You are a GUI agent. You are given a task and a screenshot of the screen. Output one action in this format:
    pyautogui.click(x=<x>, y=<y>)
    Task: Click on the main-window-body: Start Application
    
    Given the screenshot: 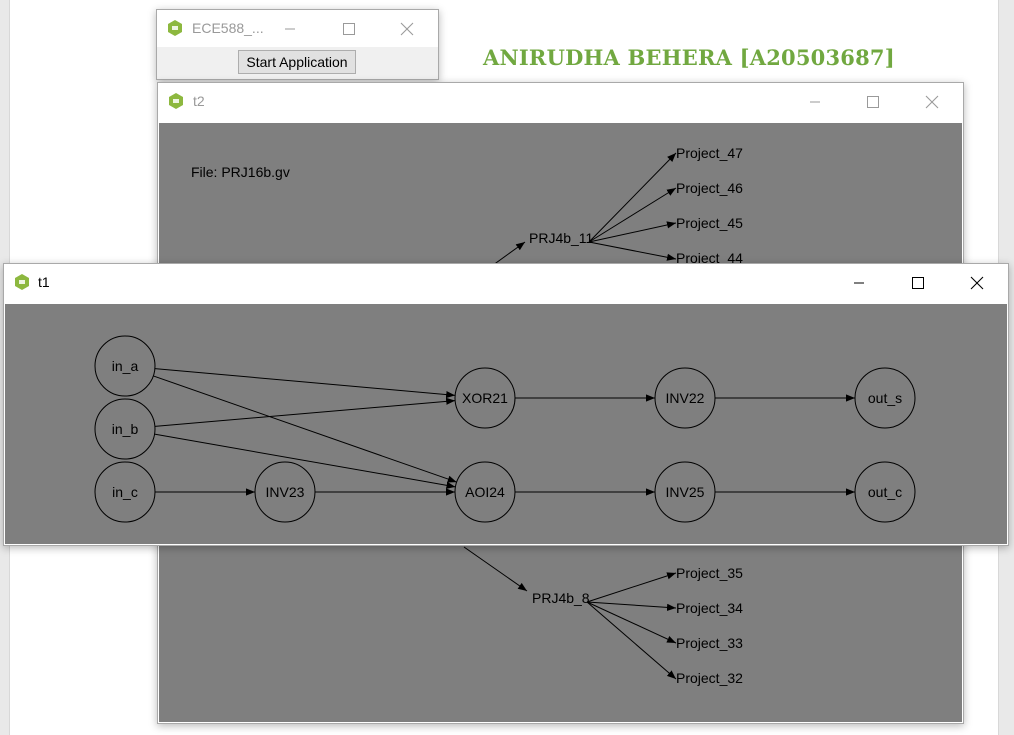 What is the action you would take?
    pyautogui.click(x=297, y=63)
    